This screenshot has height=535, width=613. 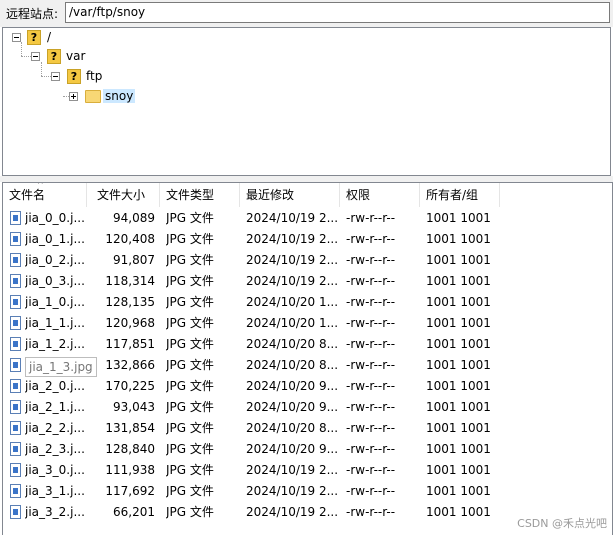 What do you see at coordinates (380, 195) in the screenshot?
I see `column-header-permissions: 权限` at bounding box center [380, 195].